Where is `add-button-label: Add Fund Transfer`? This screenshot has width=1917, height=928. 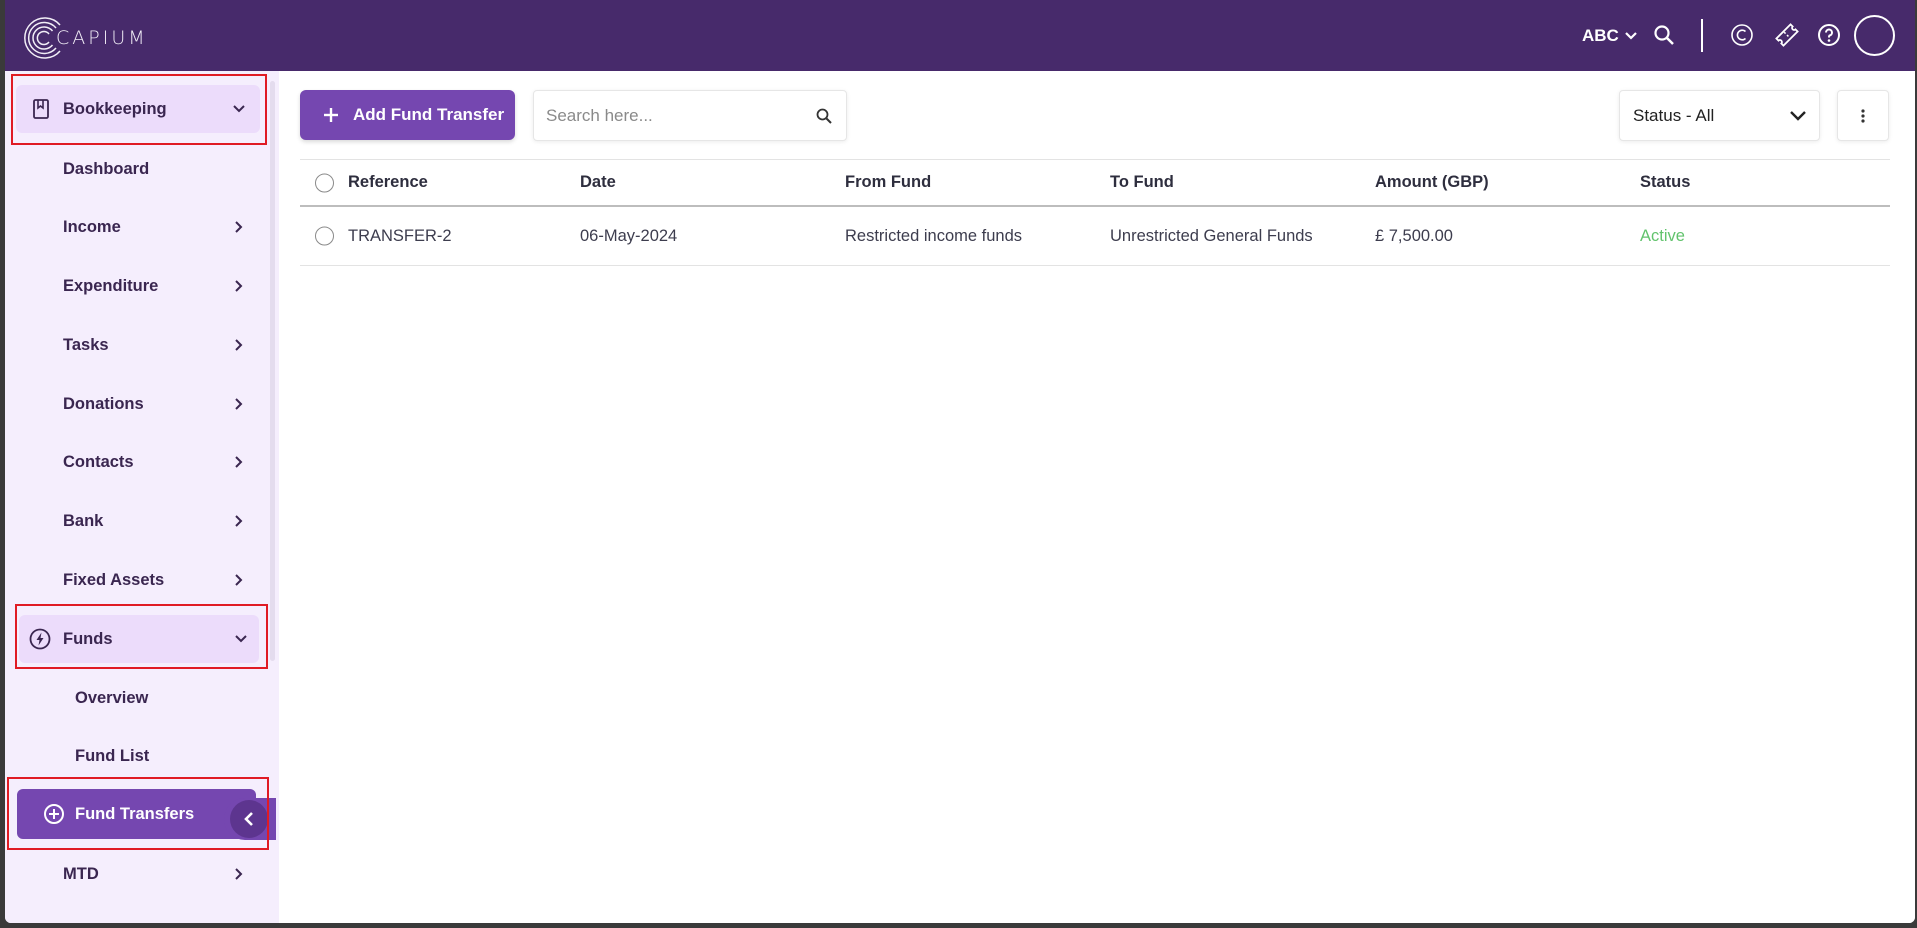 add-button-label: Add Fund Transfer is located at coordinates (429, 114).